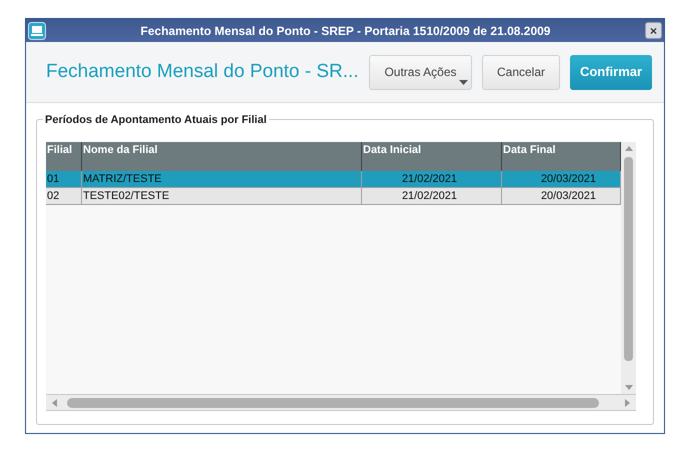 Image resolution: width=692 pixels, height=455 pixels. I want to click on horizontal-scrollbar, so click(341, 402).